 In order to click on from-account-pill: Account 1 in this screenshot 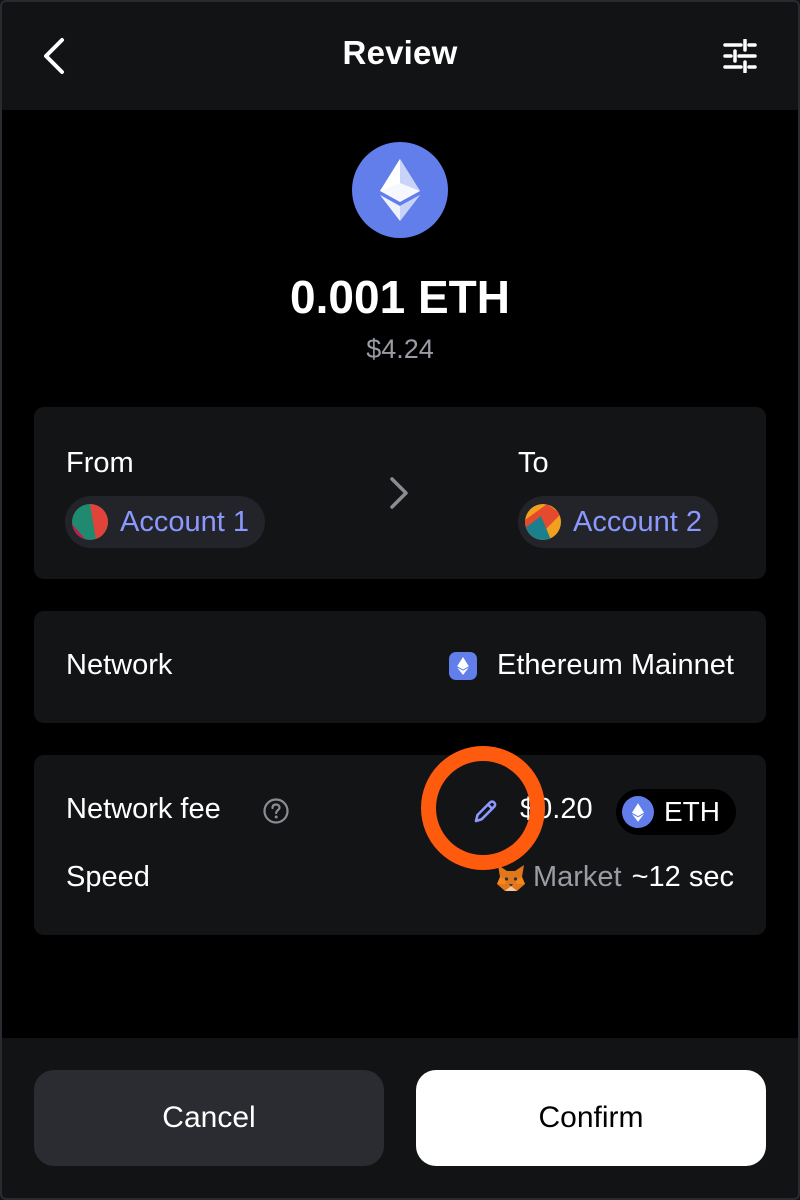, I will do `click(165, 522)`.